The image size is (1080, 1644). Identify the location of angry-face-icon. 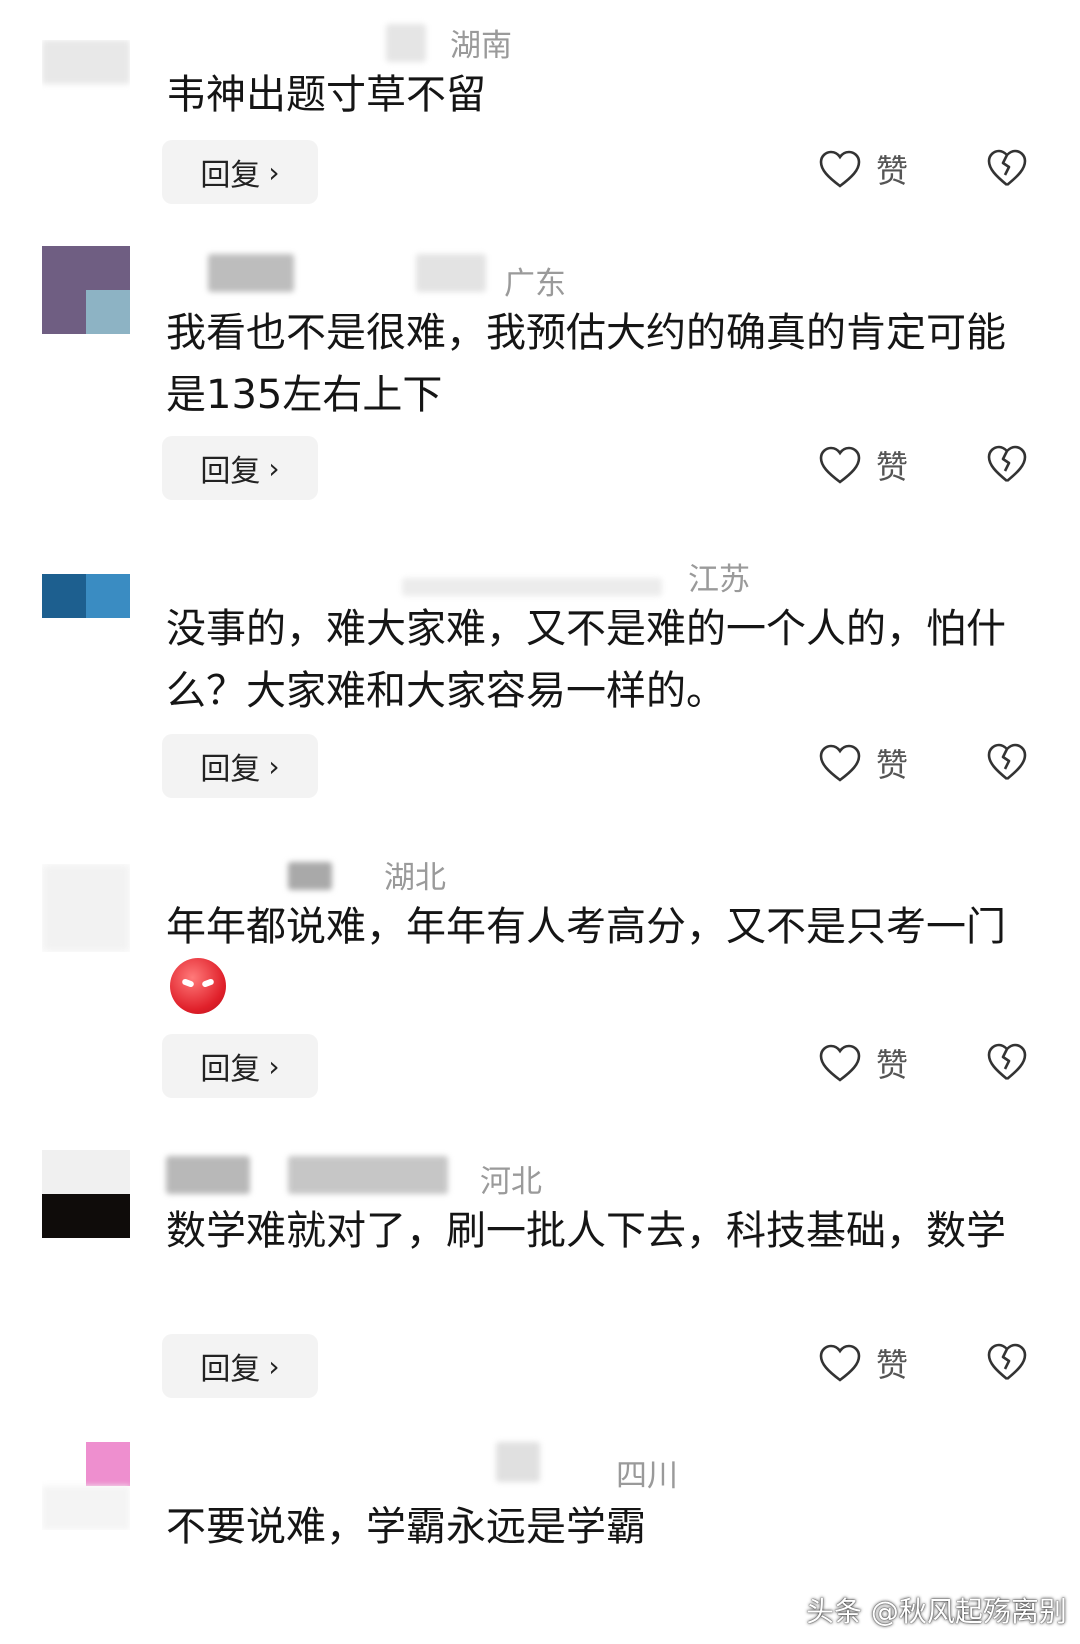
(198, 986).